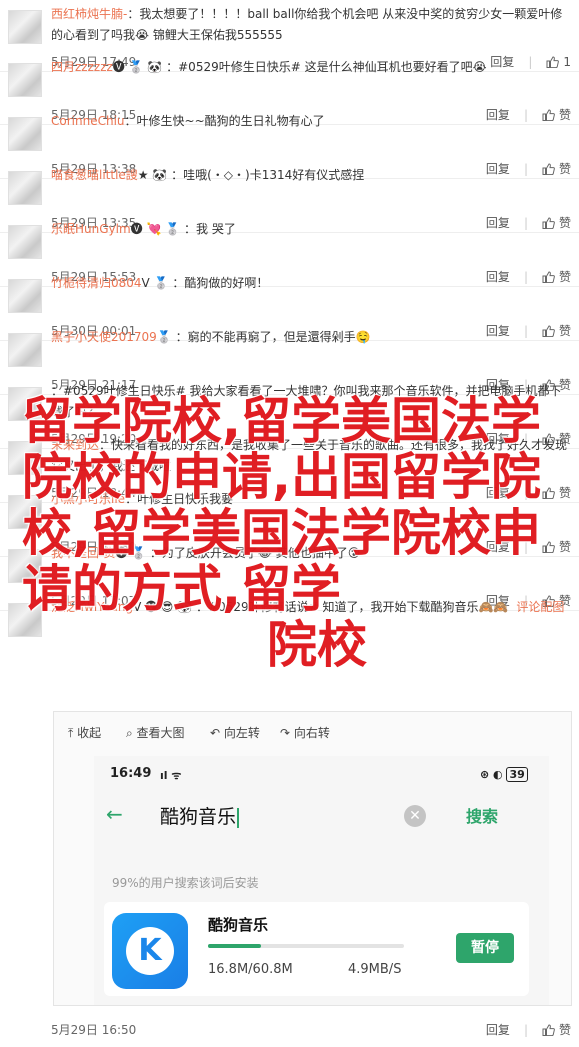  What do you see at coordinates (263, 337) in the screenshot?
I see `comment-body: 🥈 ：窮的不能再窮了，但是還得剁手🤤` at bounding box center [263, 337].